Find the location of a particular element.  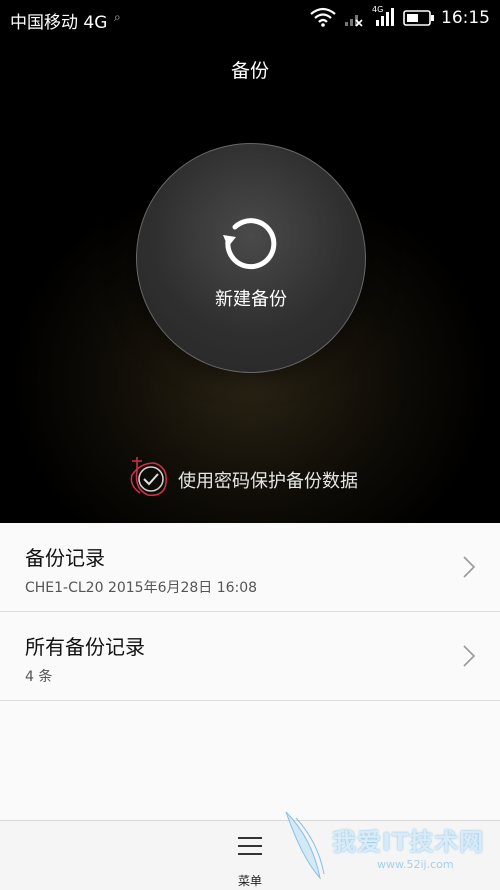

search-icon: ⌕ is located at coordinates (117, 17).